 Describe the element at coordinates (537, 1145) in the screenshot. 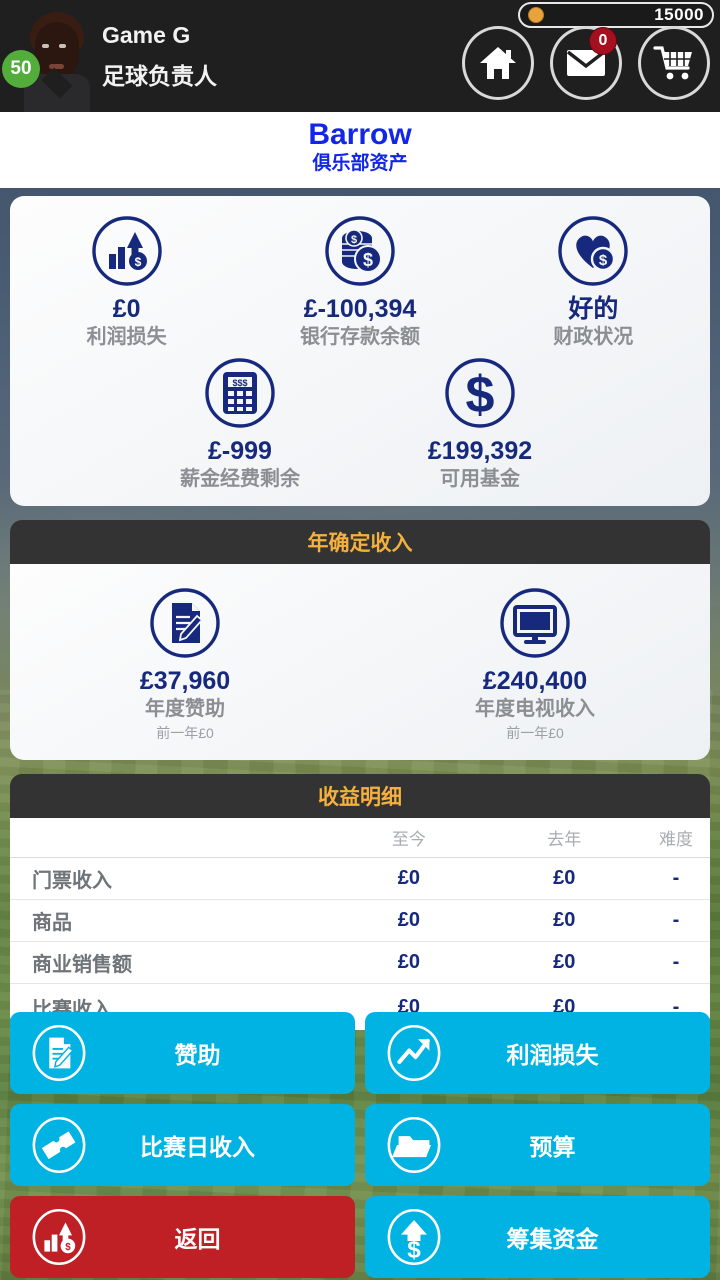

I see `budget-button: 预算` at that location.